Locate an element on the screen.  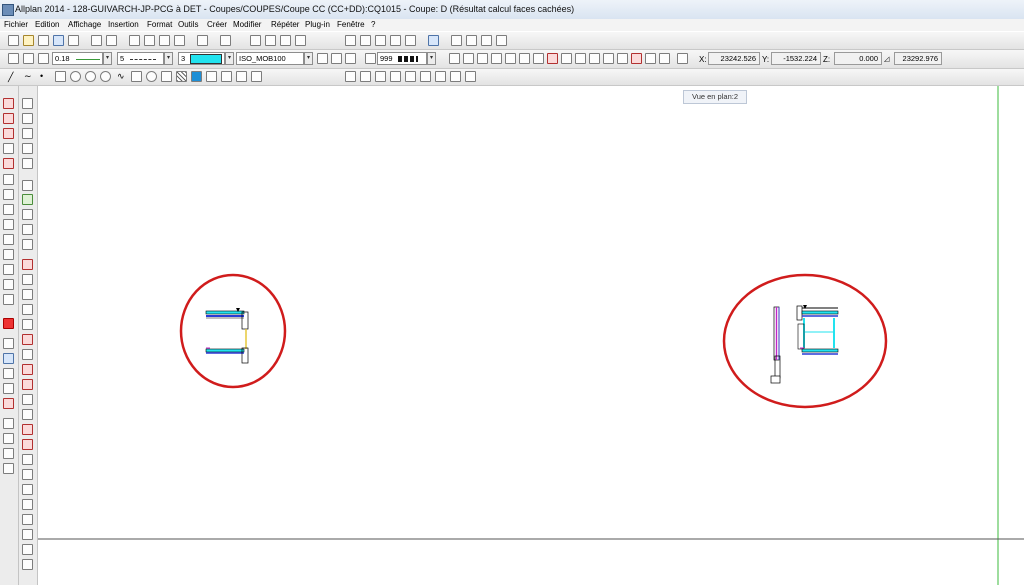
triangle-icon is located at coordinates (395, 76).